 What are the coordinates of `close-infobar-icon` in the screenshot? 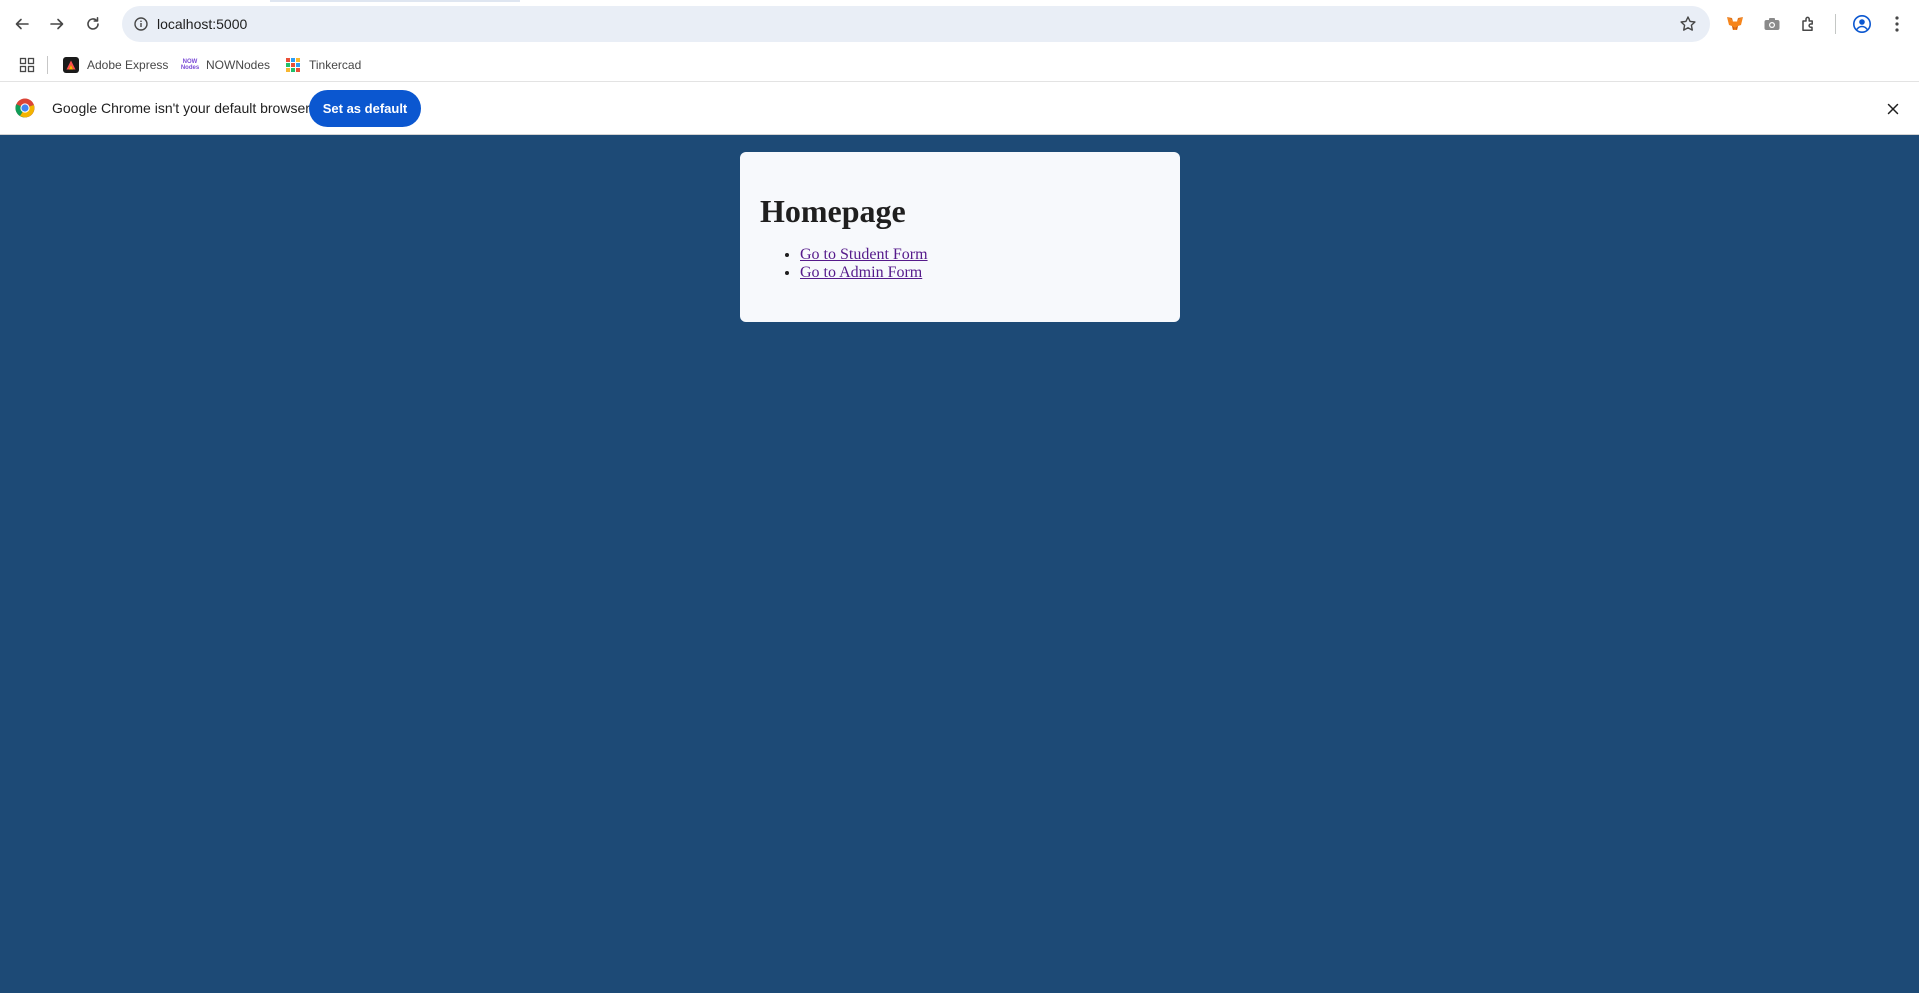 It's located at (1893, 109).